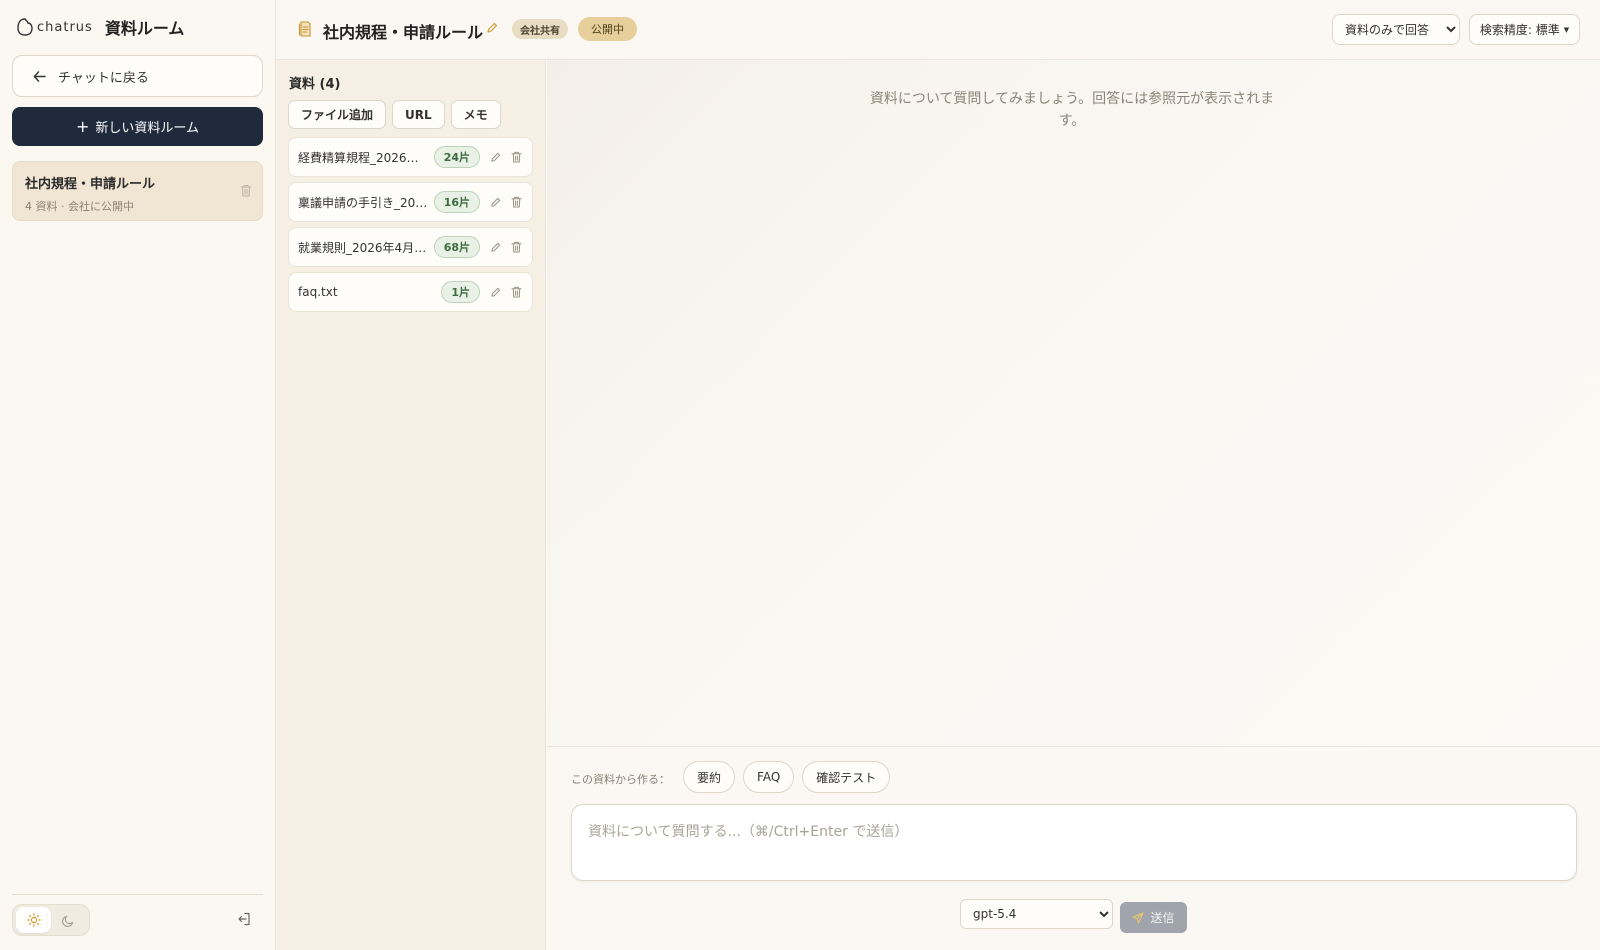  What do you see at coordinates (456, 202) in the screenshot?
I see `chunk-count-badge: 16片` at bounding box center [456, 202].